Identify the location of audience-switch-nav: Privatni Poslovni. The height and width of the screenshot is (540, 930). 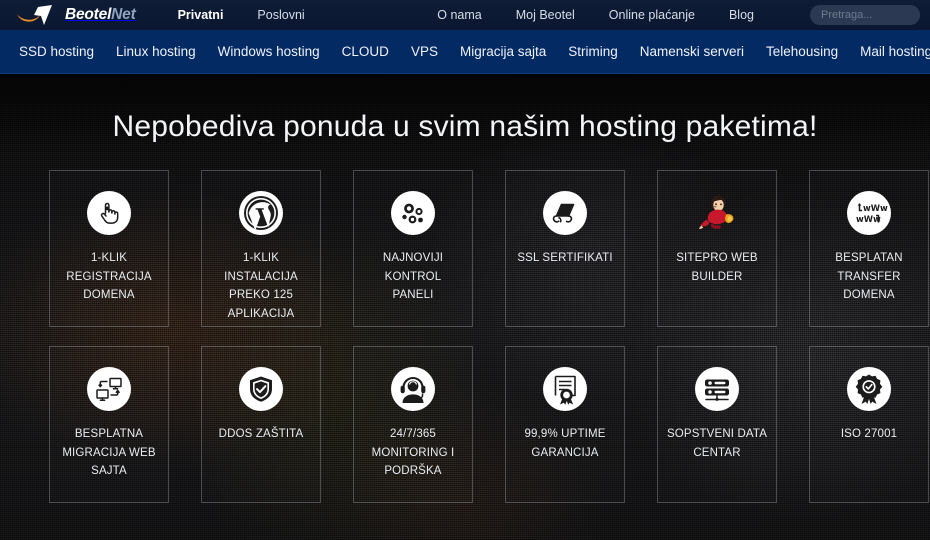
(241, 15).